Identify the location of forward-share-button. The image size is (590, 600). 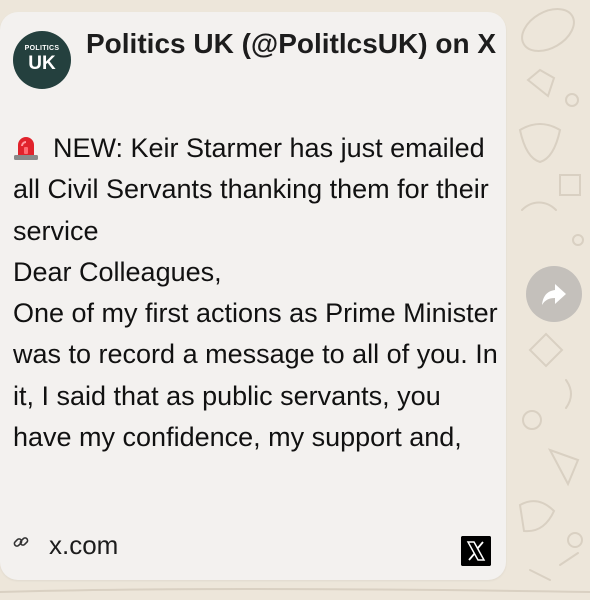
(554, 294).